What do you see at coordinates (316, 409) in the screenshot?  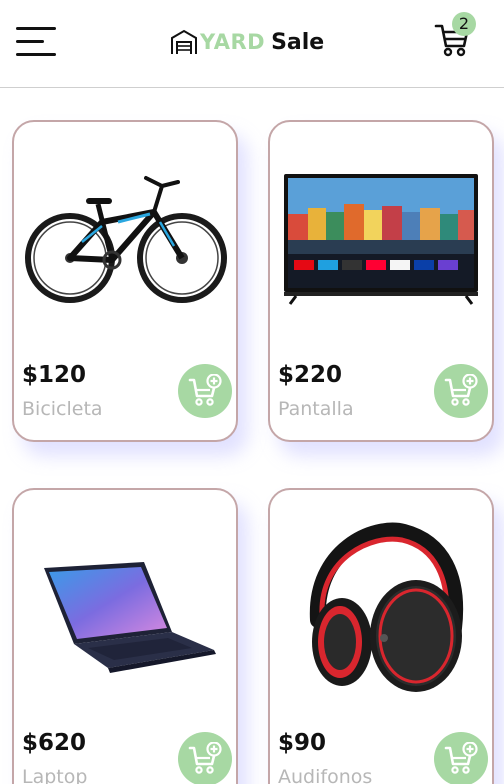 I see `product-name: Pantalla` at bounding box center [316, 409].